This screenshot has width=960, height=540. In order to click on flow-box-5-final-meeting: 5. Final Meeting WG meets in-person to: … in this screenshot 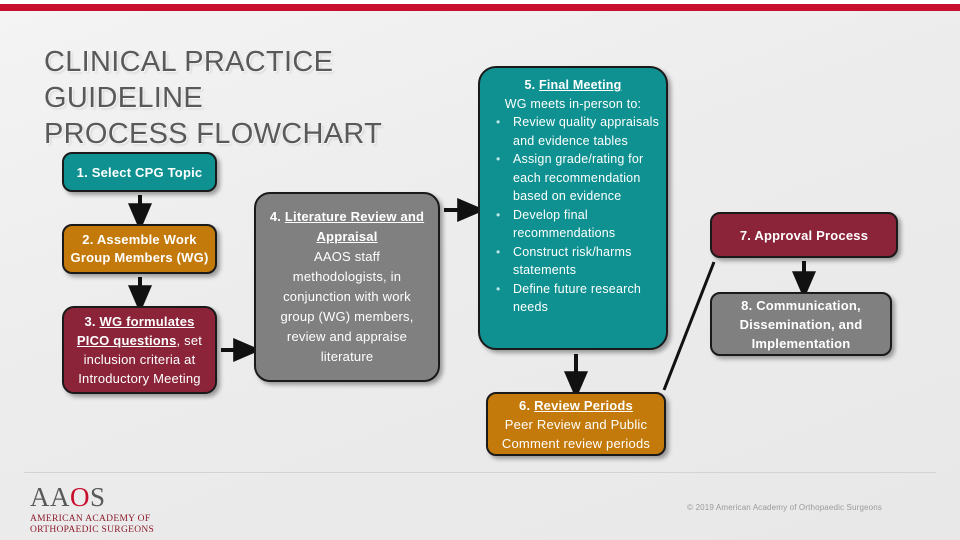, I will do `click(573, 208)`.